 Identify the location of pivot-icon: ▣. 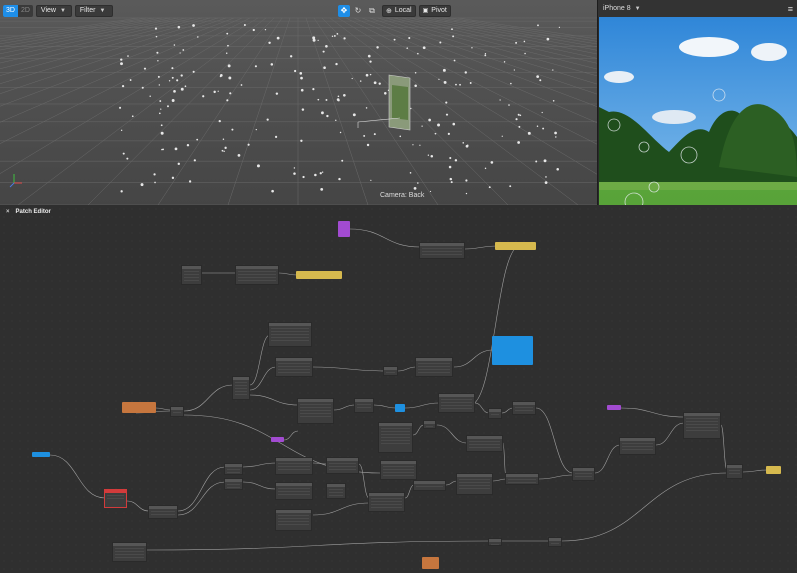
(425, 11).